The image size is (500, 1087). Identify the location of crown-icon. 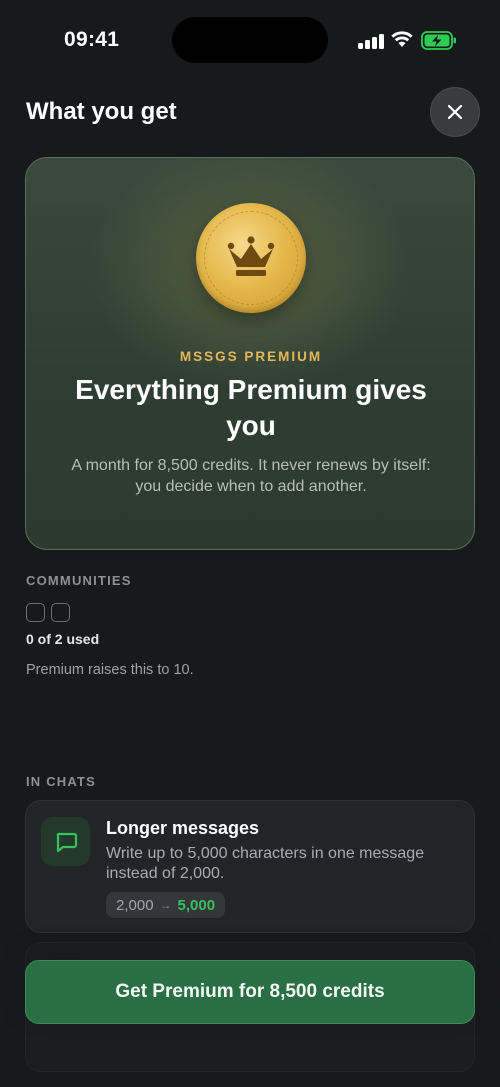
(251, 256).